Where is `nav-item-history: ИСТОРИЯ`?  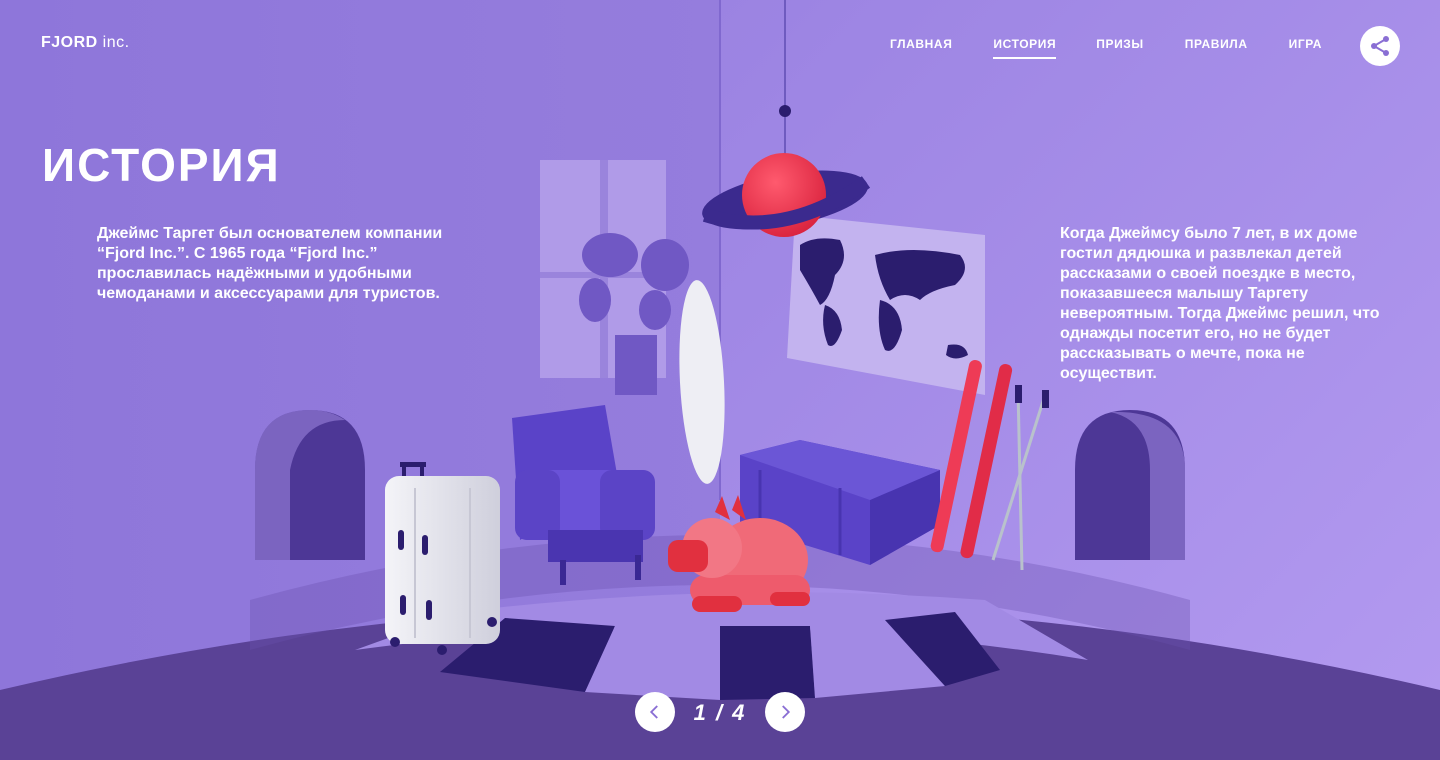 nav-item-history: ИСТОРИЯ is located at coordinates (1025, 48).